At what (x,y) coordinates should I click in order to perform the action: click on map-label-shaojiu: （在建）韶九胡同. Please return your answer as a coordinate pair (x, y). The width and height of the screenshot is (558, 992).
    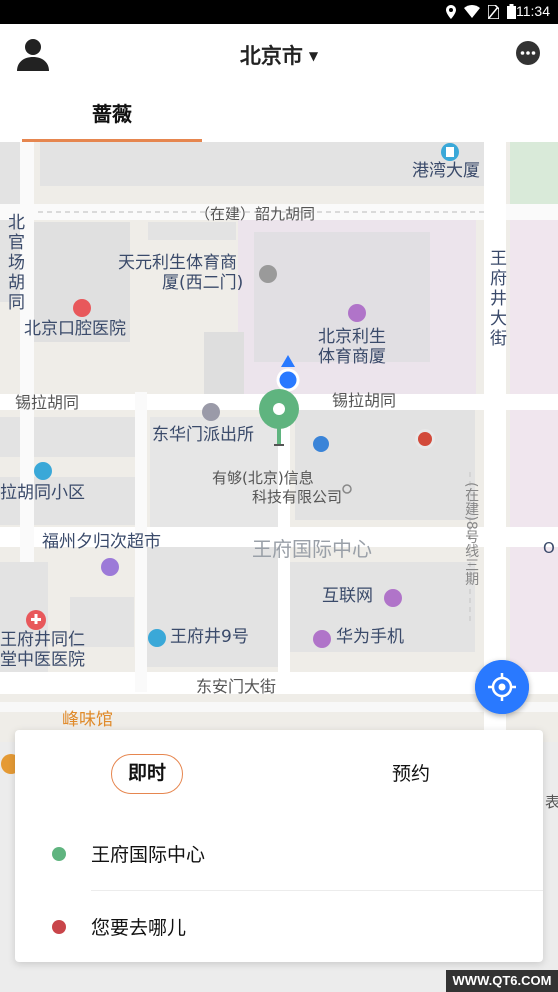
    Looking at the image, I should click on (255, 214).